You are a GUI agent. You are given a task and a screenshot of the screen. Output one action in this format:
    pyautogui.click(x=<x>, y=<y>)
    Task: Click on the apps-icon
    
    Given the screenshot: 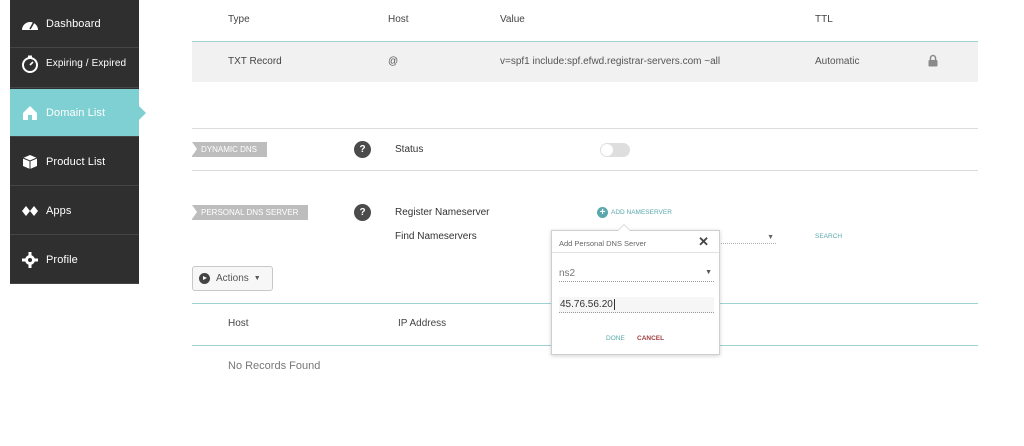 What is the action you would take?
    pyautogui.click(x=30, y=211)
    